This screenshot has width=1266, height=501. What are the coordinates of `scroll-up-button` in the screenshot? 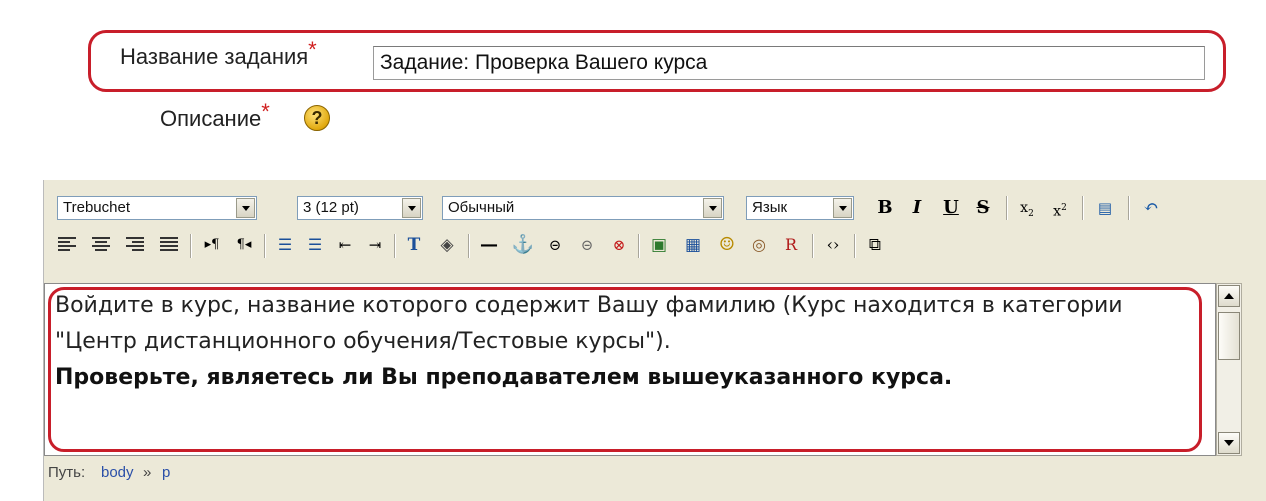 It's located at (1229, 296).